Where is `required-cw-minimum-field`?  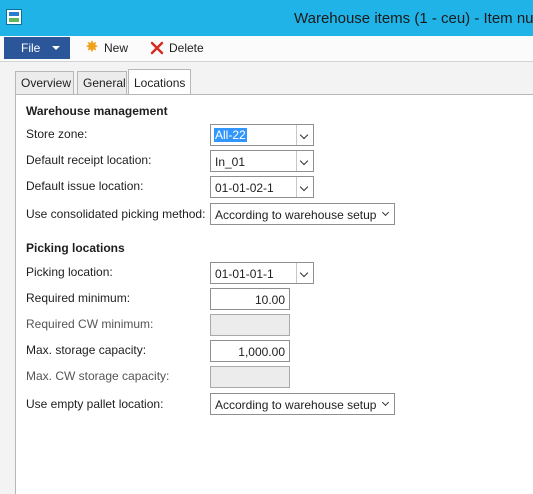 required-cw-minimum-field is located at coordinates (250, 325).